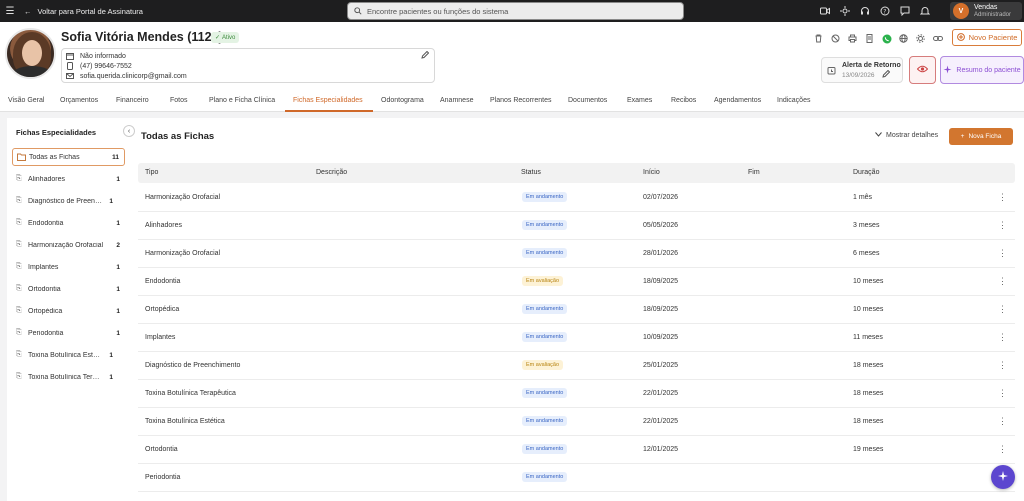 The image size is (1024, 501). Describe the element at coordinates (26, 100) in the screenshot. I see `tab-visao-geral: Visão Geral` at that location.